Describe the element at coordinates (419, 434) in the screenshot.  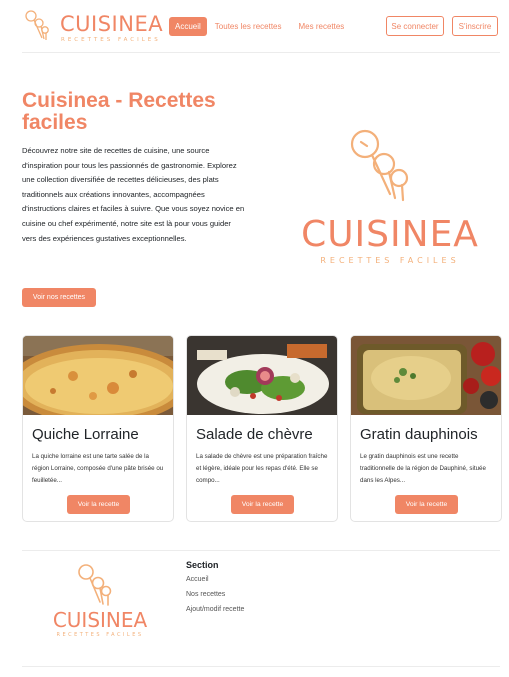
I see `recipe-title: Gratin dauphinois` at that location.